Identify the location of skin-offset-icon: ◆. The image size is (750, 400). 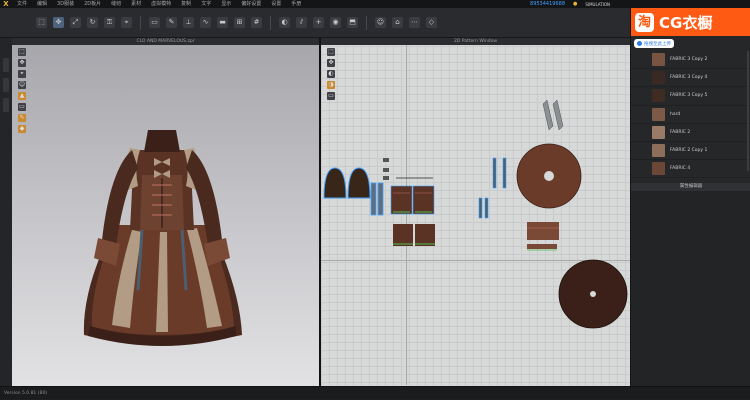
(22, 129).